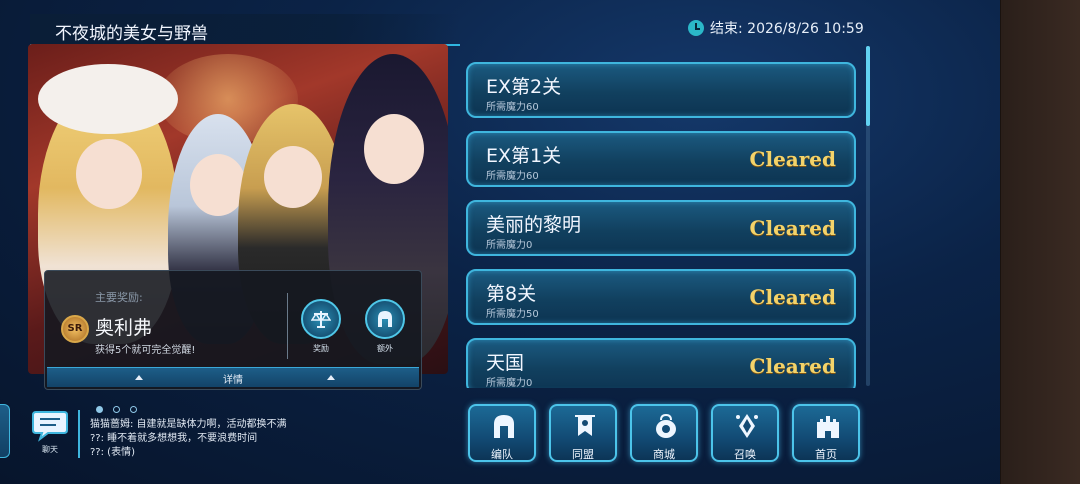 The image size is (1080, 484). Describe the element at coordinates (828, 427) in the screenshot. I see `castle-icon` at that location.